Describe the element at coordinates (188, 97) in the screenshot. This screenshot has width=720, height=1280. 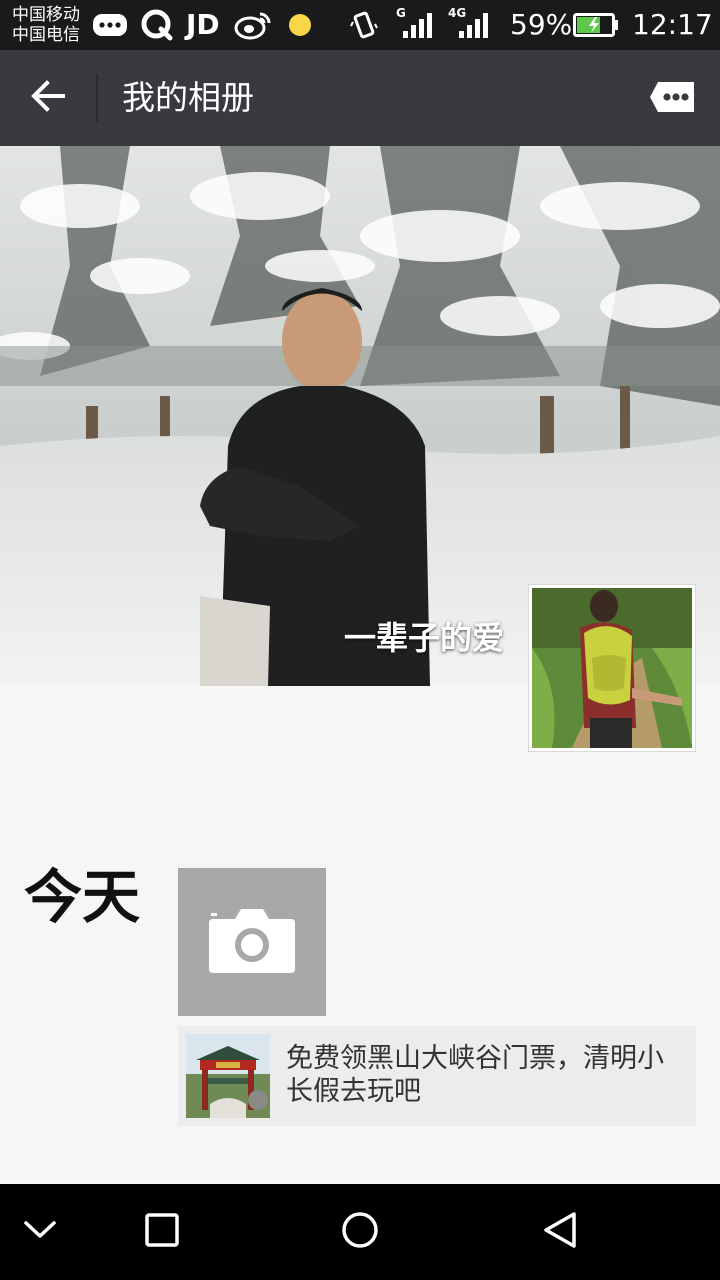
I see `page-title: 我的相册` at that location.